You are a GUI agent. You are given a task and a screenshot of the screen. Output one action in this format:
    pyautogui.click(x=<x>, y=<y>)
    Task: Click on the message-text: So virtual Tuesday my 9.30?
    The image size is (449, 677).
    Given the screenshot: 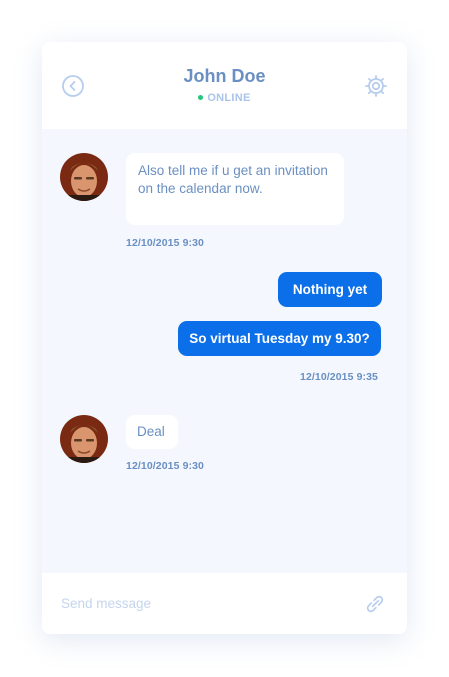 What is the action you would take?
    pyautogui.click(x=279, y=338)
    